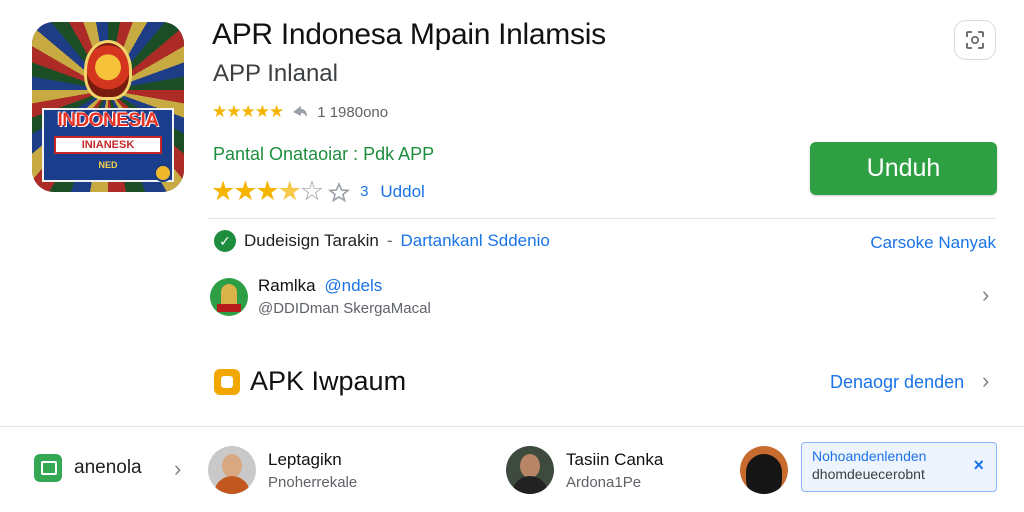  Describe the element at coordinates (353, 112) in the screenshot. I see `rating-count-small: 1 1980ono` at that location.